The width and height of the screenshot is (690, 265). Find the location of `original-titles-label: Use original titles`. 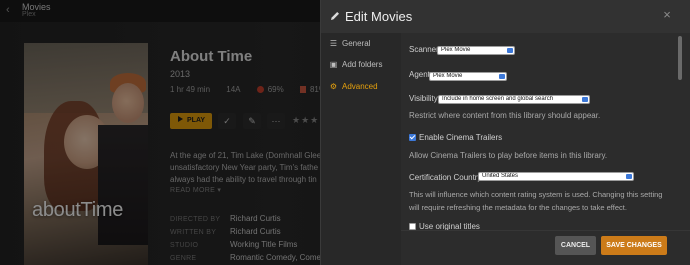

original-titles-label: Use original titles is located at coordinates (449, 226).